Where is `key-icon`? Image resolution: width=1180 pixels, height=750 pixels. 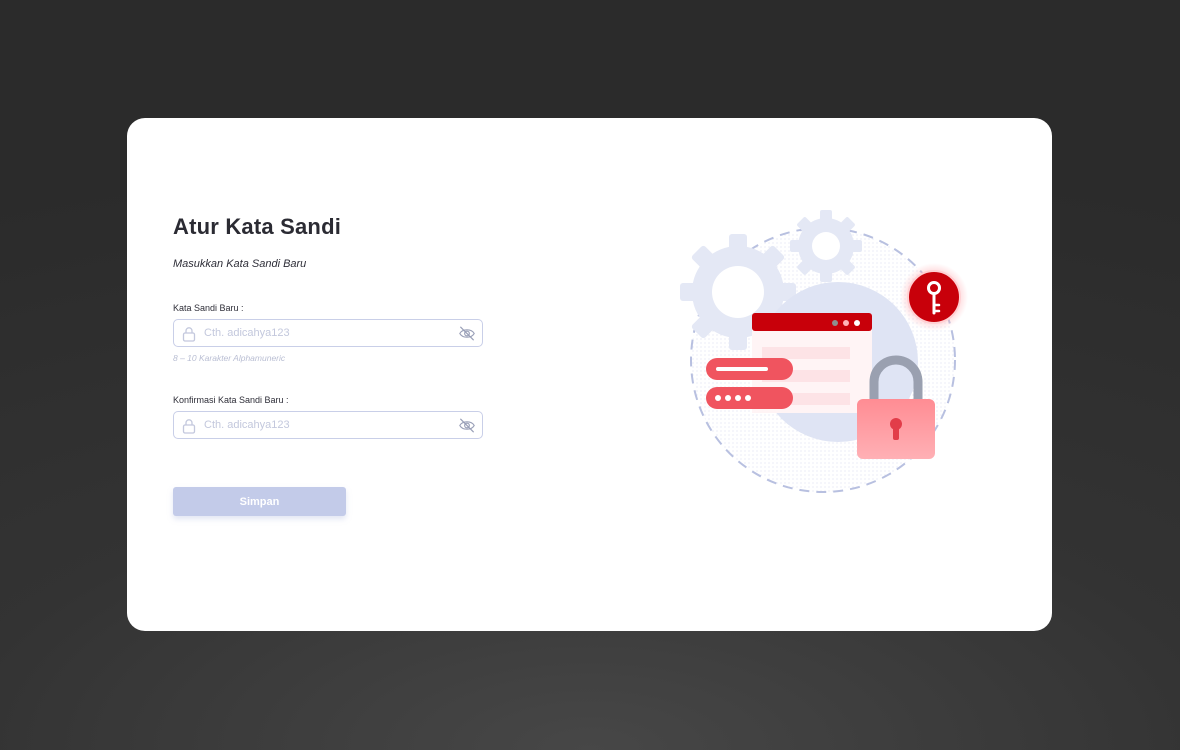 key-icon is located at coordinates (934, 297).